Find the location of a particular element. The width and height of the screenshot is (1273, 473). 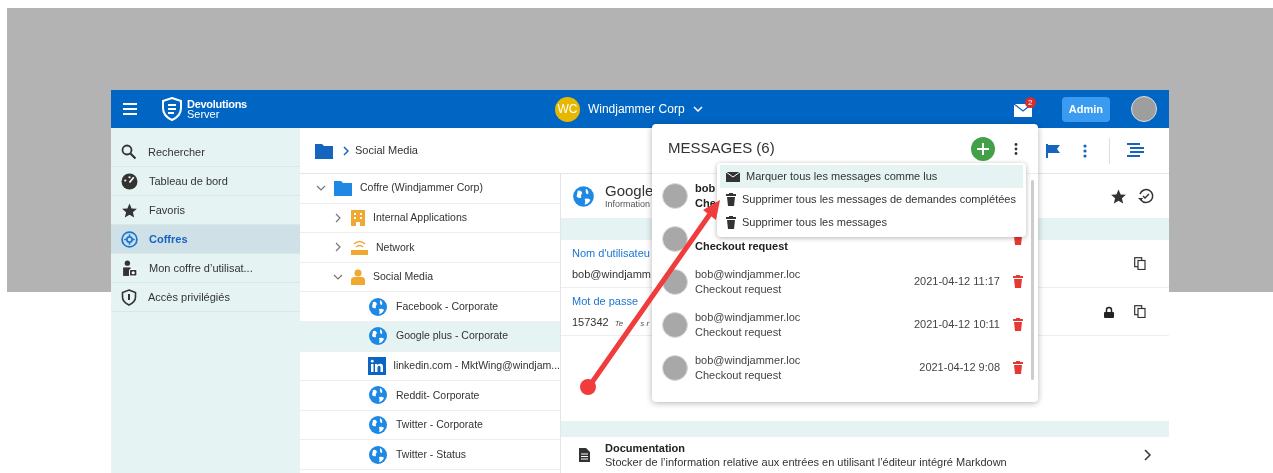

entry-title: Google is located at coordinates (629, 190).